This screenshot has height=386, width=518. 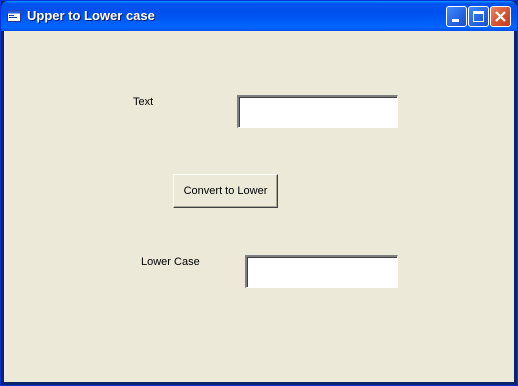 I want to click on maximize-button, so click(x=478, y=16).